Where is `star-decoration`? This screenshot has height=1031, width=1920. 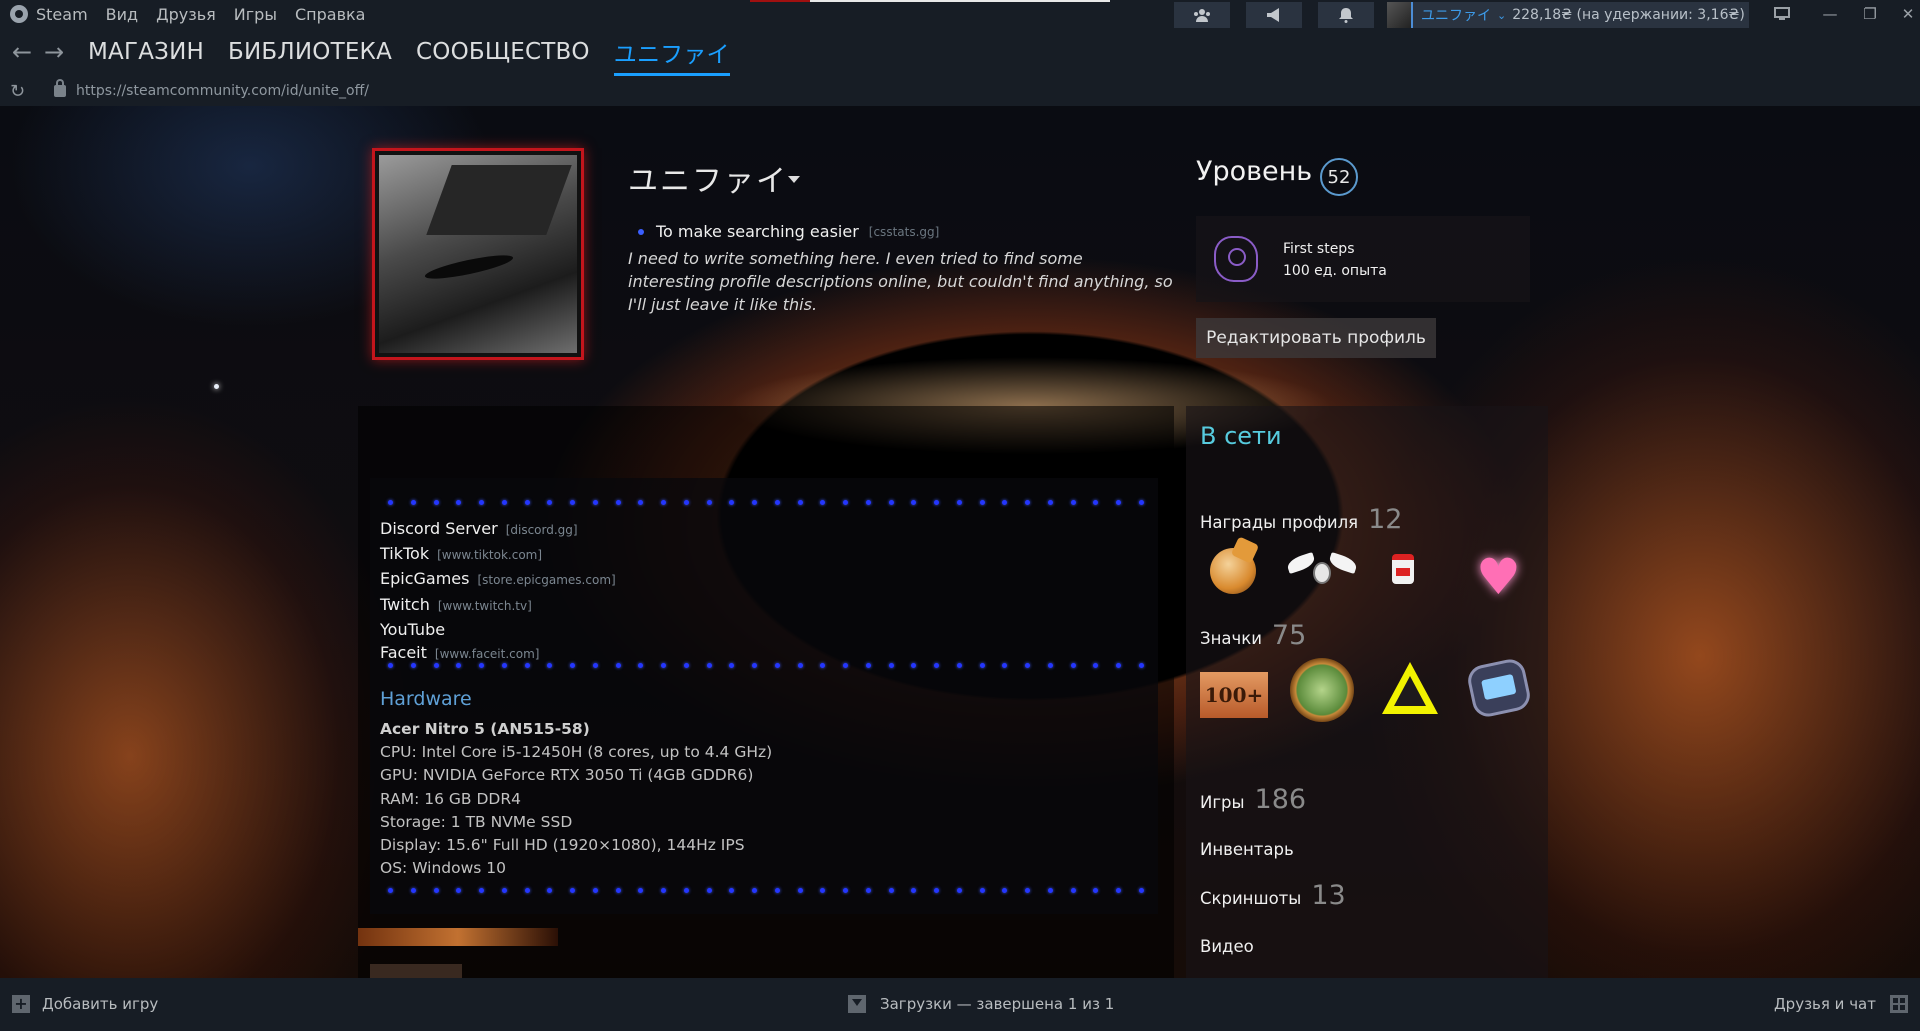 star-decoration is located at coordinates (216, 386).